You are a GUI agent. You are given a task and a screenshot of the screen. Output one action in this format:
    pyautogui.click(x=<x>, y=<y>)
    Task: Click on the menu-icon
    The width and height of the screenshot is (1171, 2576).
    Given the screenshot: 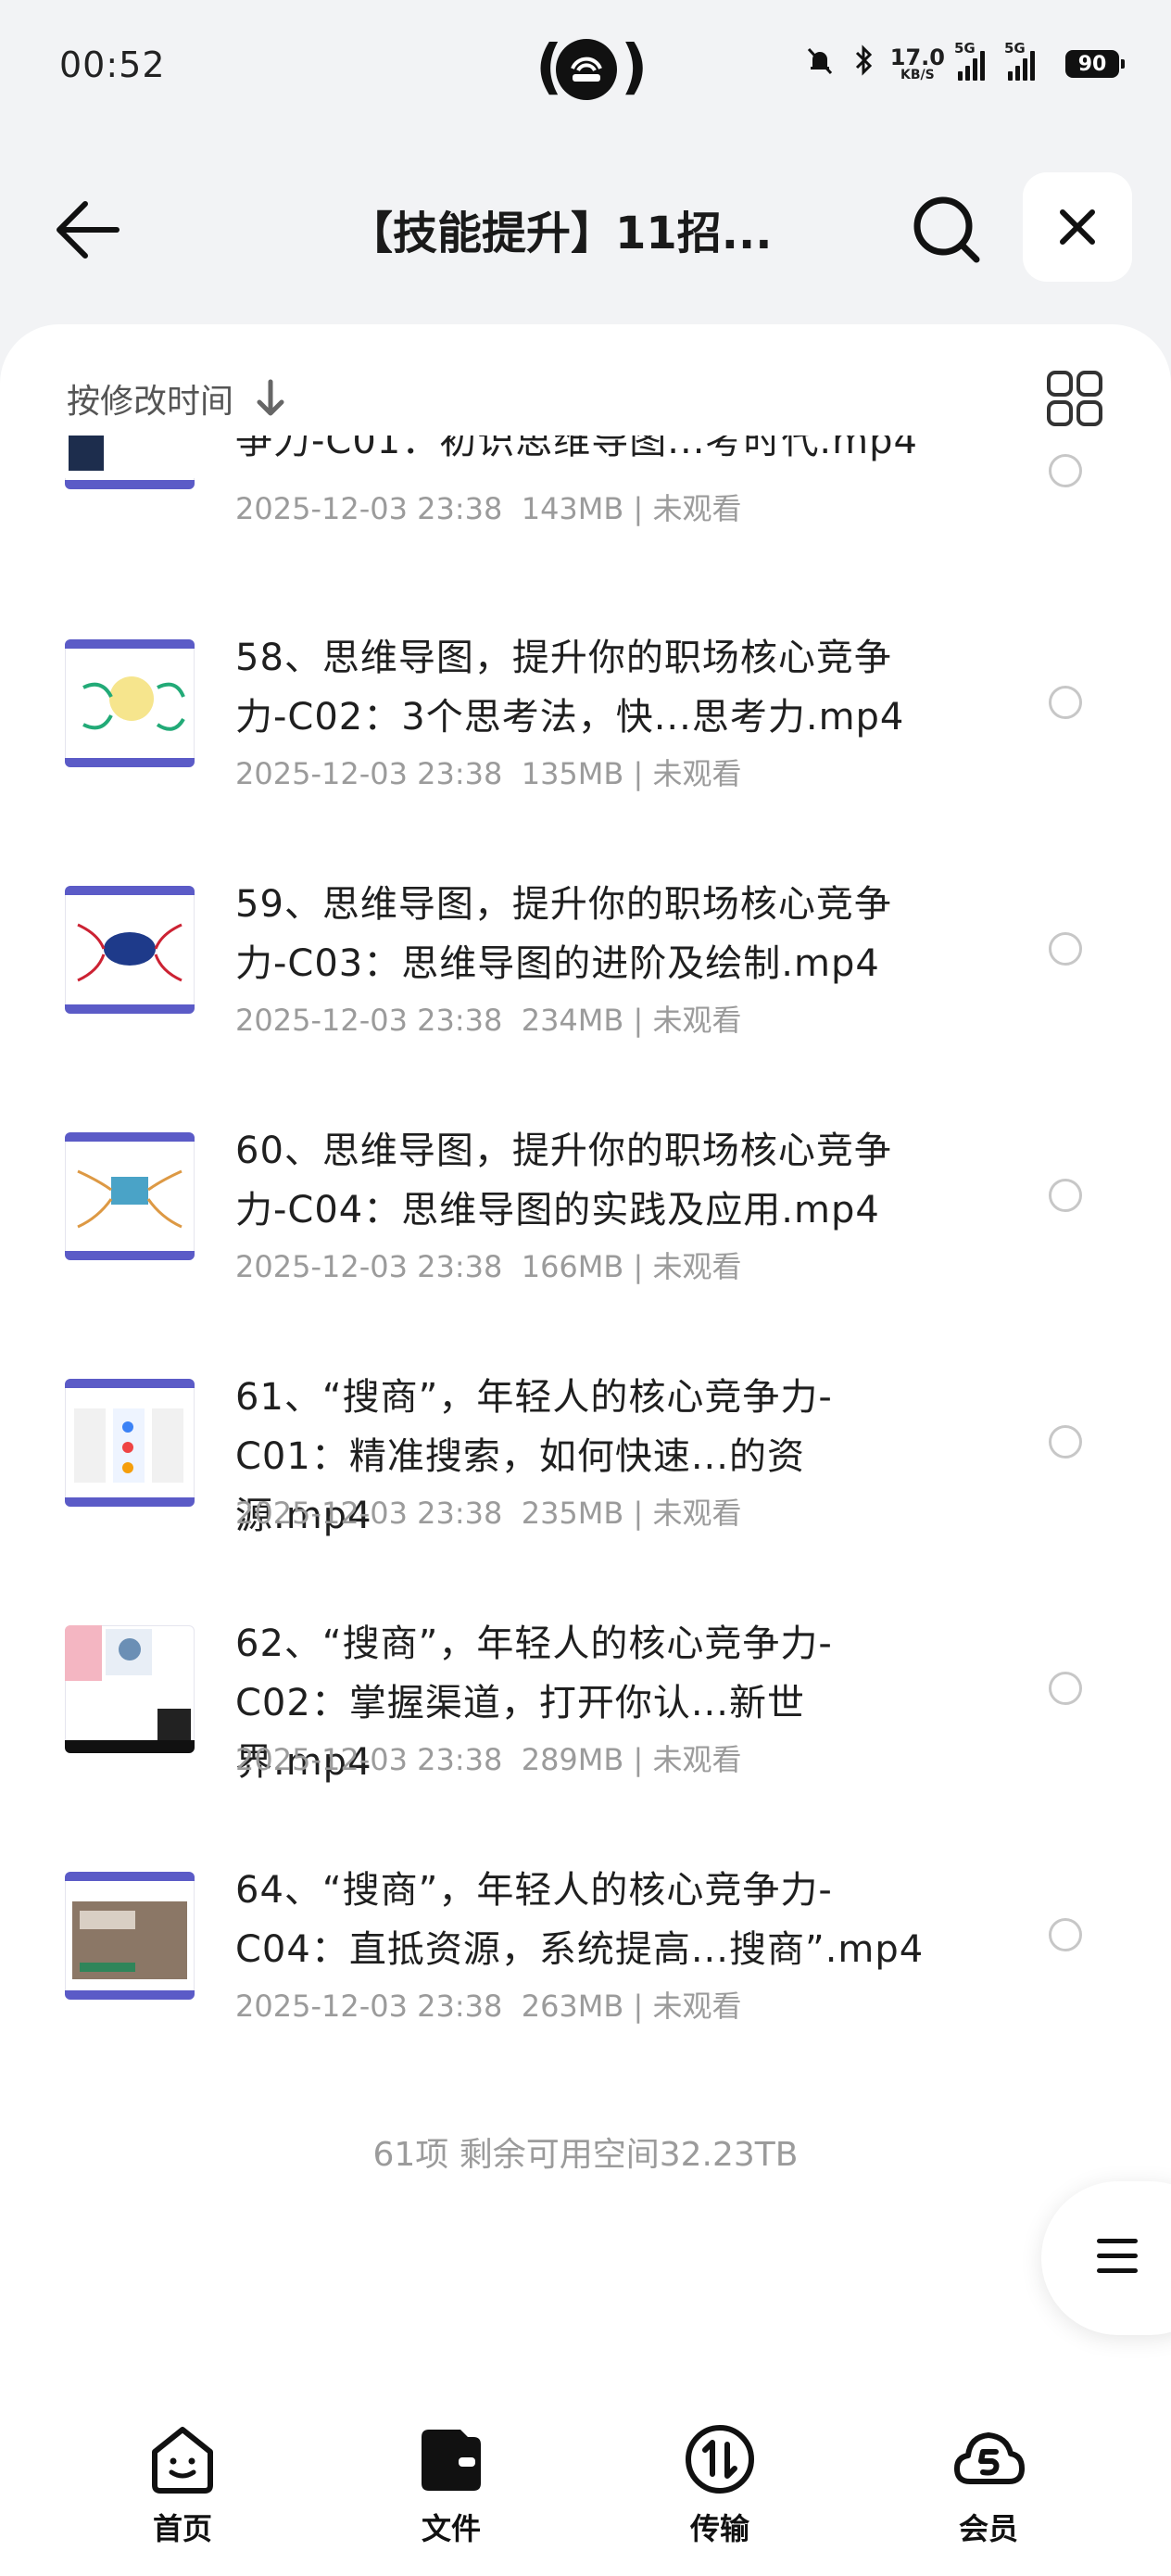 What is the action you would take?
    pyautogui.click(x=1117, y=2261)
    